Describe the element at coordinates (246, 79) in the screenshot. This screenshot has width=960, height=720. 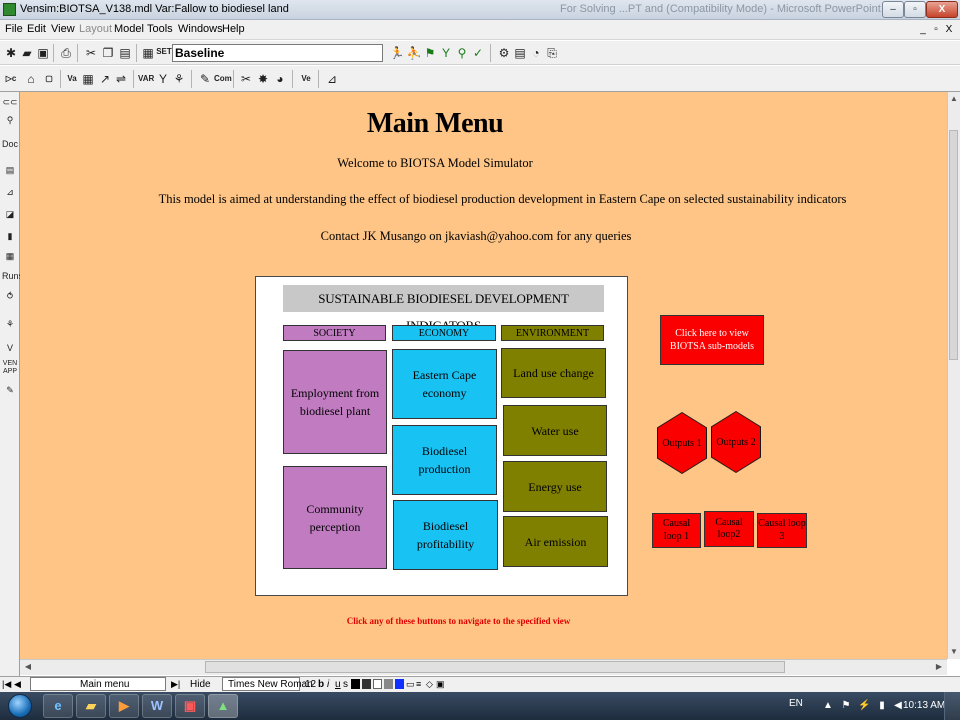
I see `delete-tool-icon: ✂` at that location.